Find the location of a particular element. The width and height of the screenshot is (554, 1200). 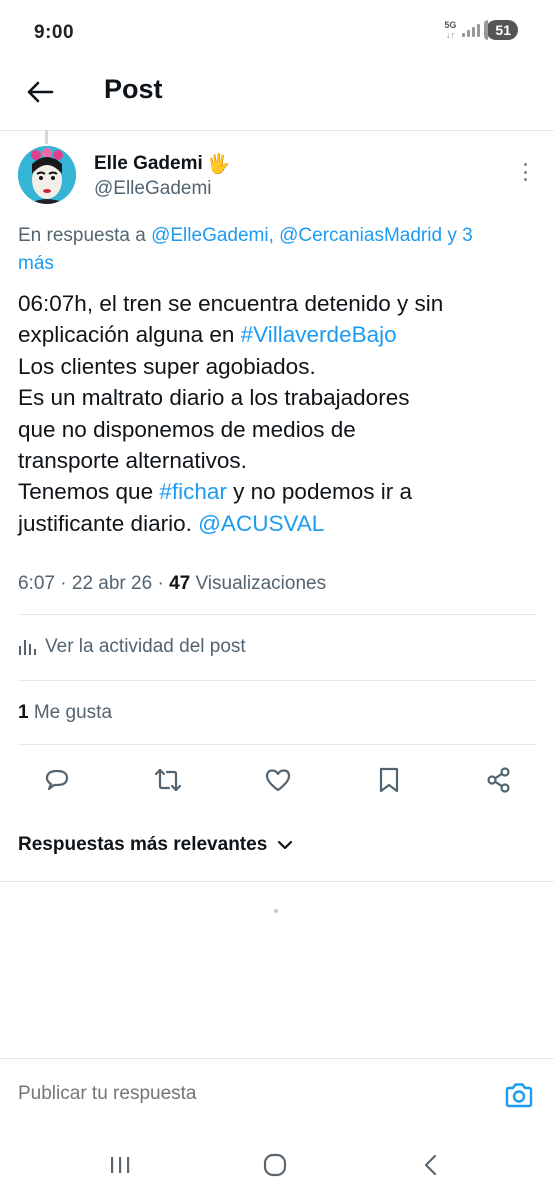

reply-to-mentions: @ElleGademi, @CercaniasMadrid y 3 is located at coordinates (312, 235).